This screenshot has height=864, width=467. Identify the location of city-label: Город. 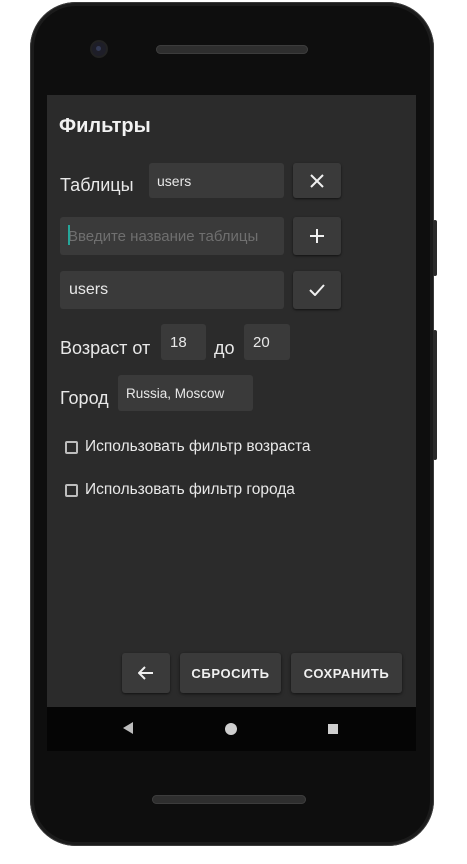
(84, 398).